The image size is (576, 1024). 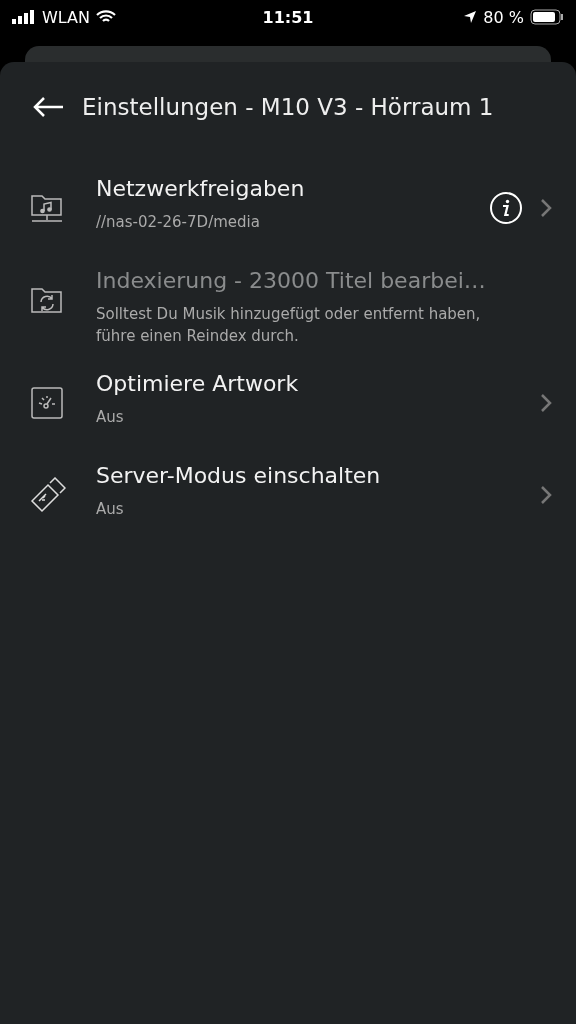 What do you see at coordinates (47, 403) in the screenshot?
I see `gauge-icon` at bounding box center [47, 403].